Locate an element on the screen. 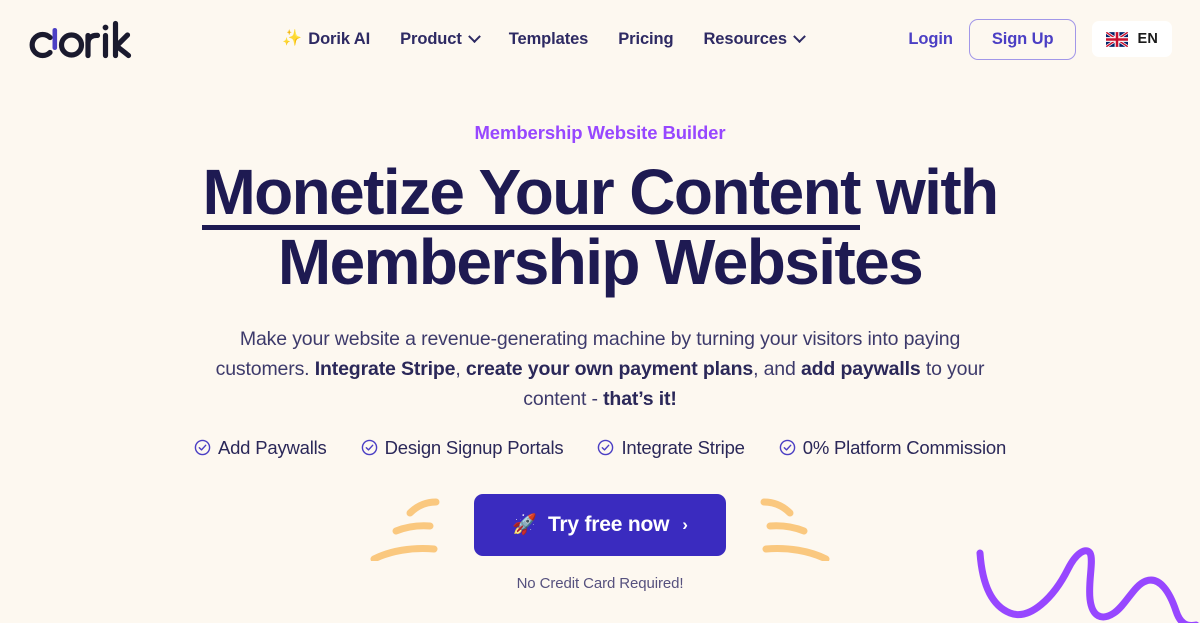 The width and height of the screenshot is (1200, 623). language-selector: EN is located at coordinates (1132, 39).